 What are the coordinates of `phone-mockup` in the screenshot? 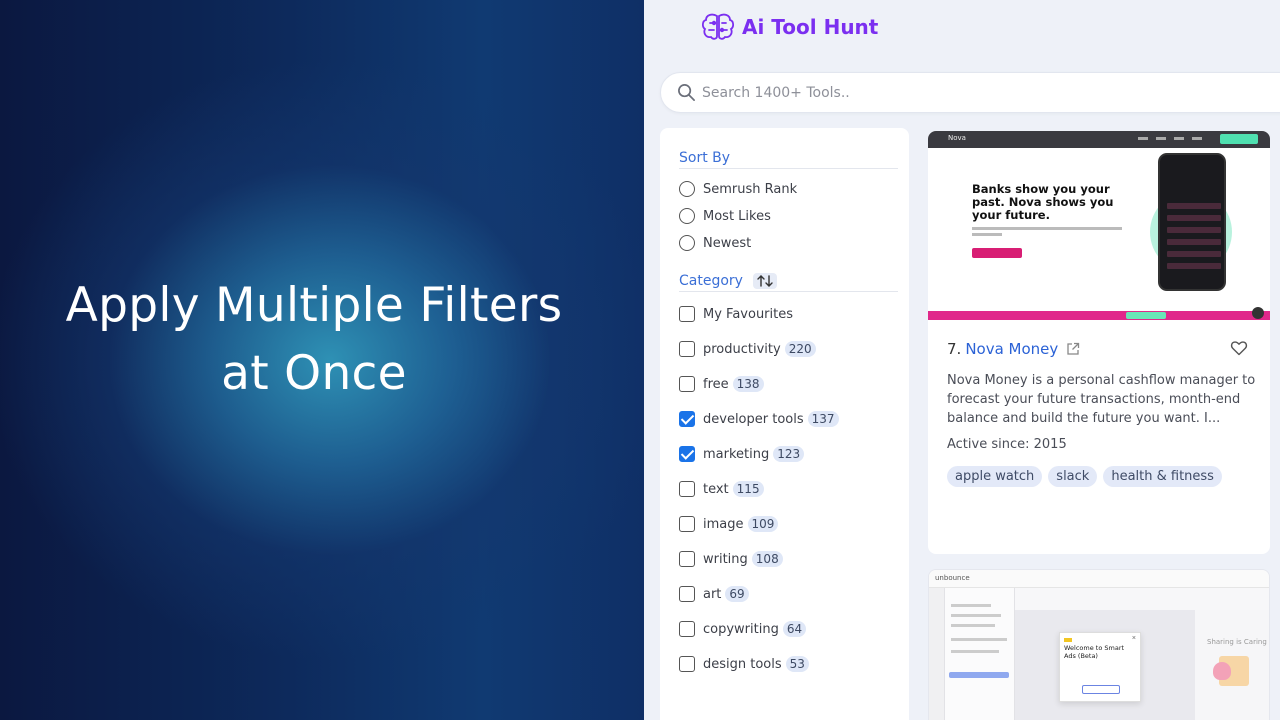 It's located at (1192, 222).